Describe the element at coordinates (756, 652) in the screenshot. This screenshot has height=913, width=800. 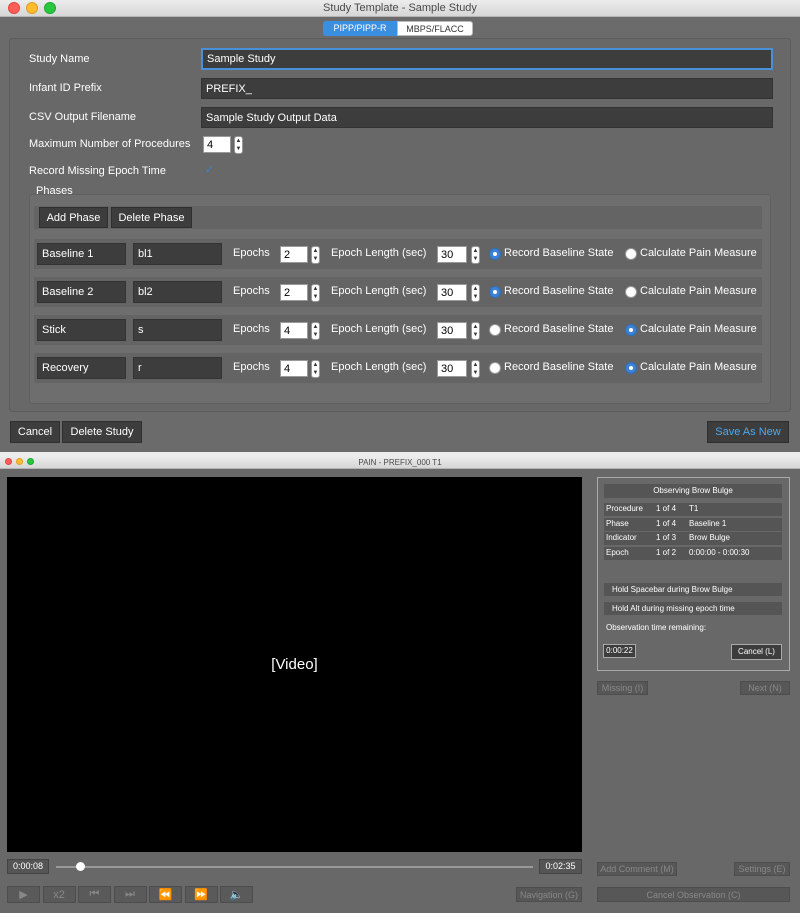
I see `cancel-l-button: Cancel (L)` at that location.